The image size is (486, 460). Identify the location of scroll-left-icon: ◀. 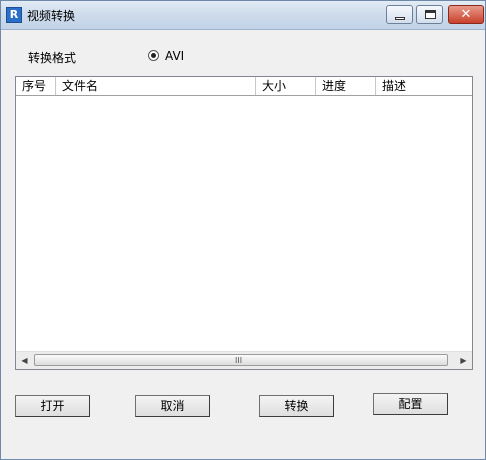
(24, 360).